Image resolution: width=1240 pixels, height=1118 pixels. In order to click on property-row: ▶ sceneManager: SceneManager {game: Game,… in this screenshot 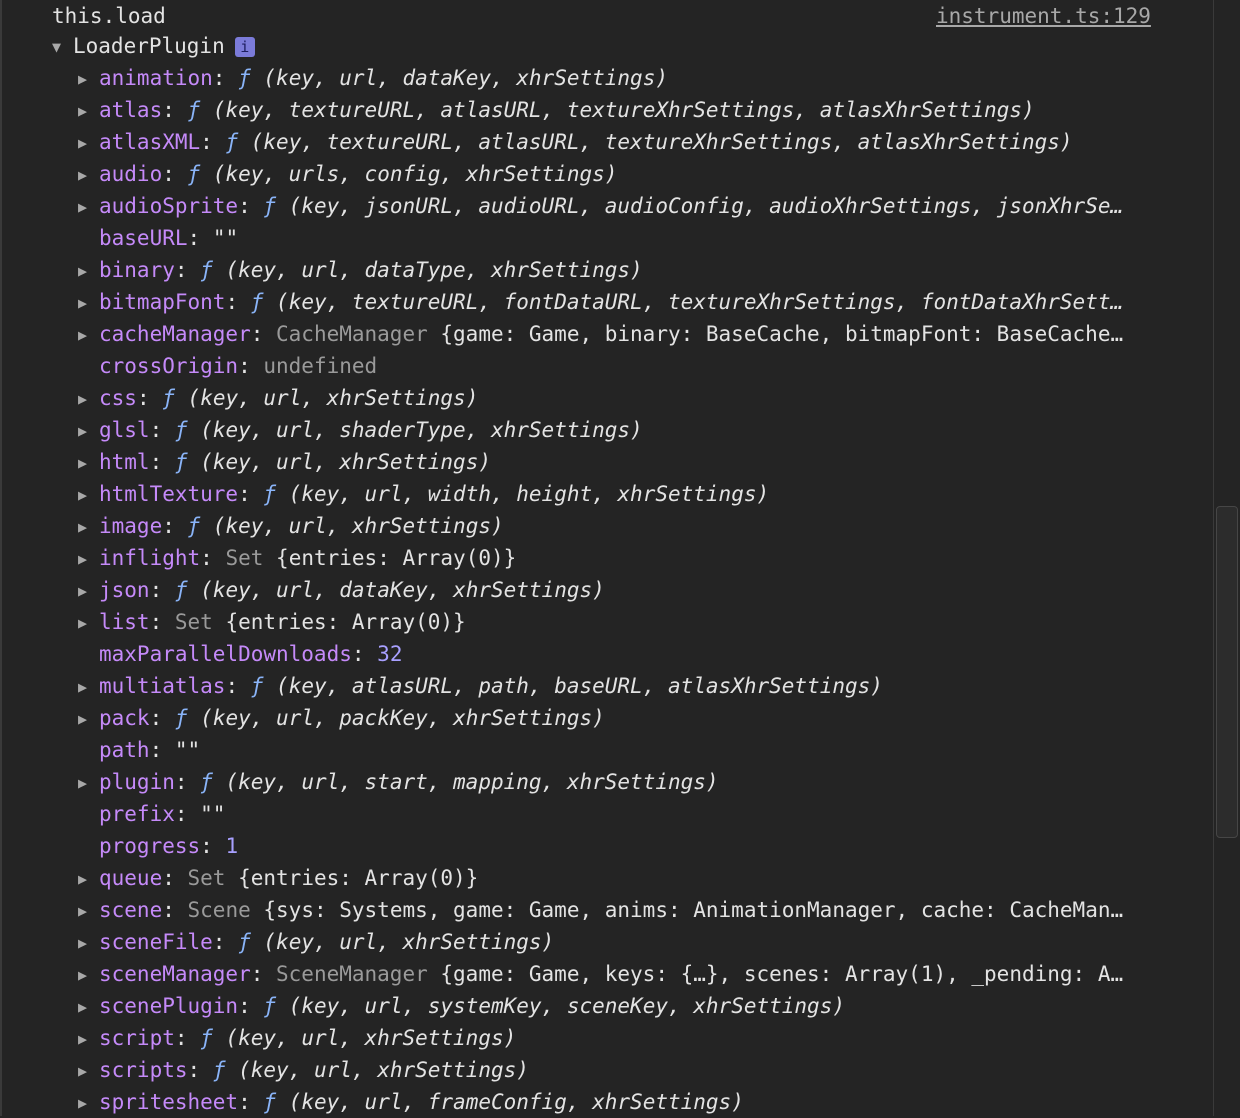, I will do `click(625, 974)`.